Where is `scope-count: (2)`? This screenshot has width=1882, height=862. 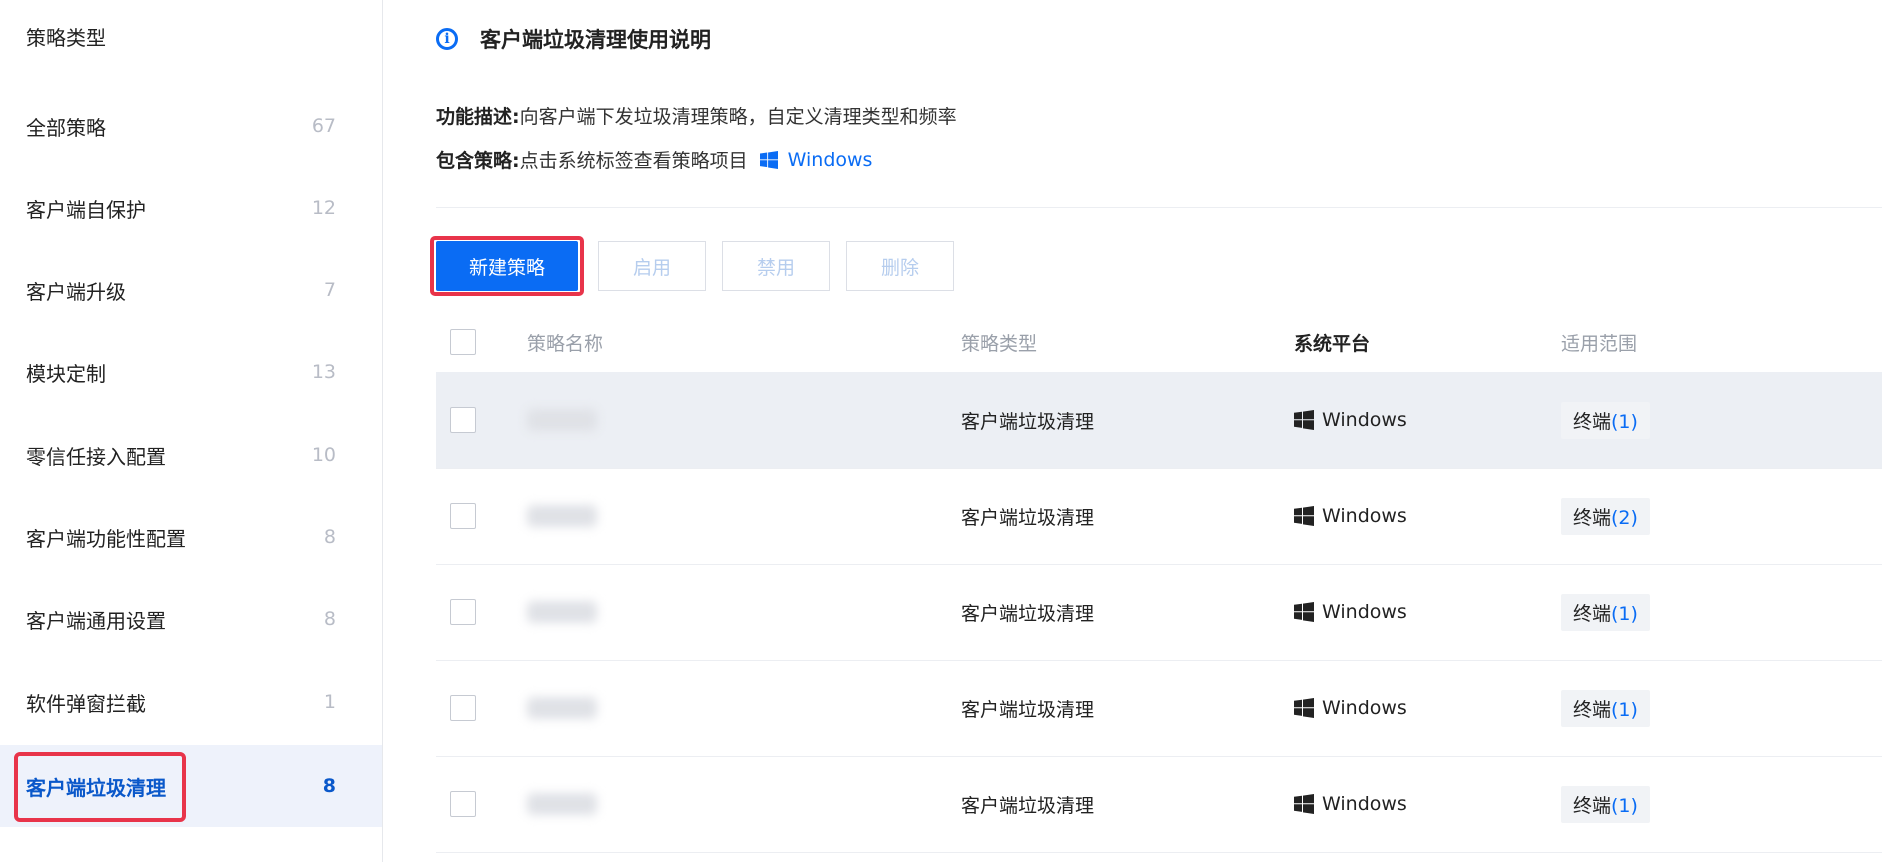 scope-count: (2) is located at coordinates (1624, 517).